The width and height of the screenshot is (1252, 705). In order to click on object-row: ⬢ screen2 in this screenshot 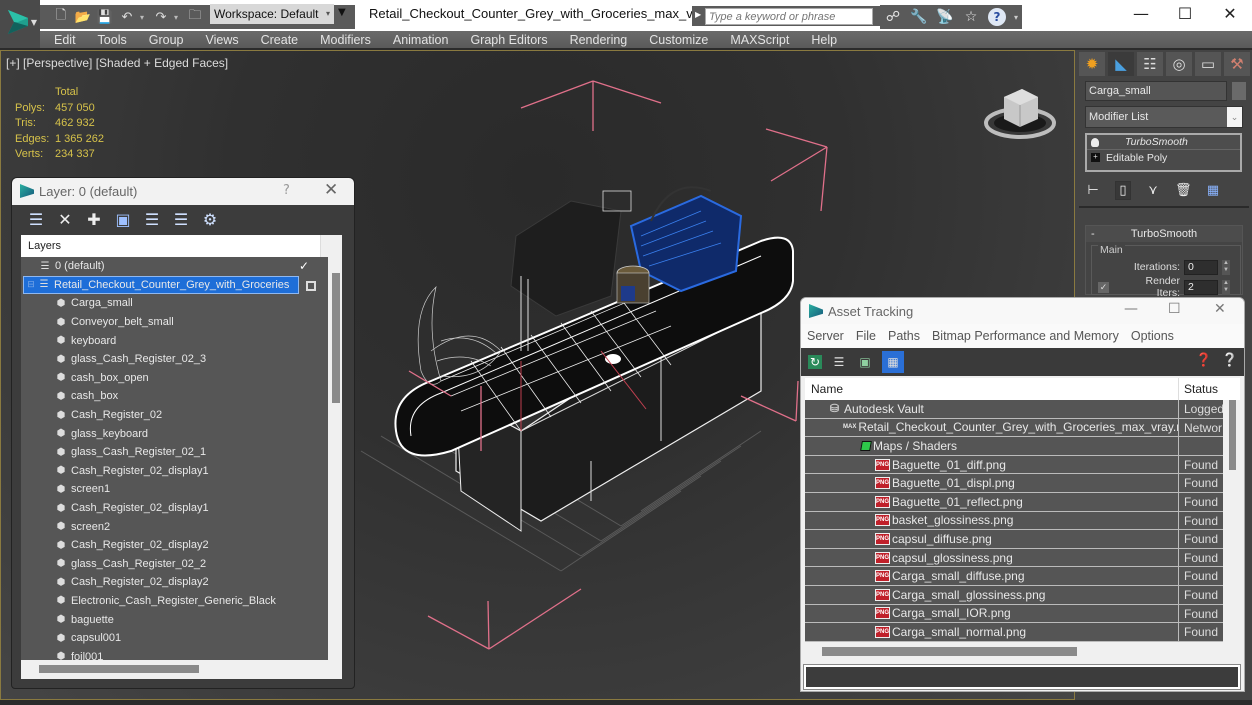, I will do `click(174, 526)`.